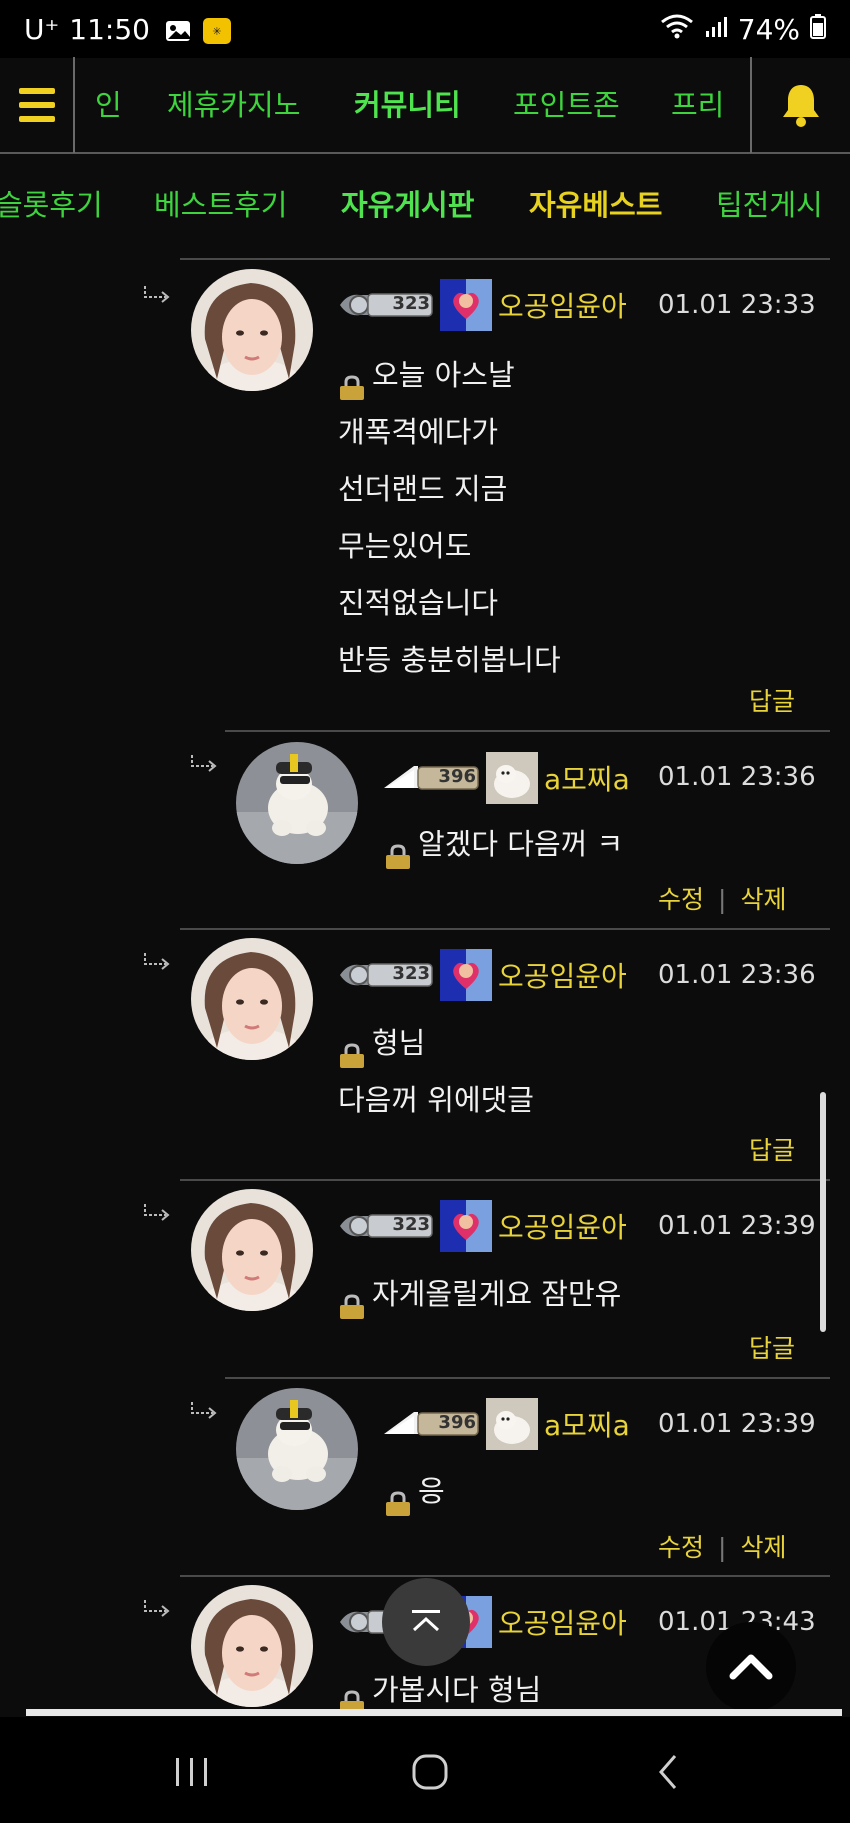 Image resolution: width=850 pixels, height=1823 pixels. Describe the element at coordinates (423, 489) in the screenshot. I see `comment-line: 선더랜드 지금` at that location.